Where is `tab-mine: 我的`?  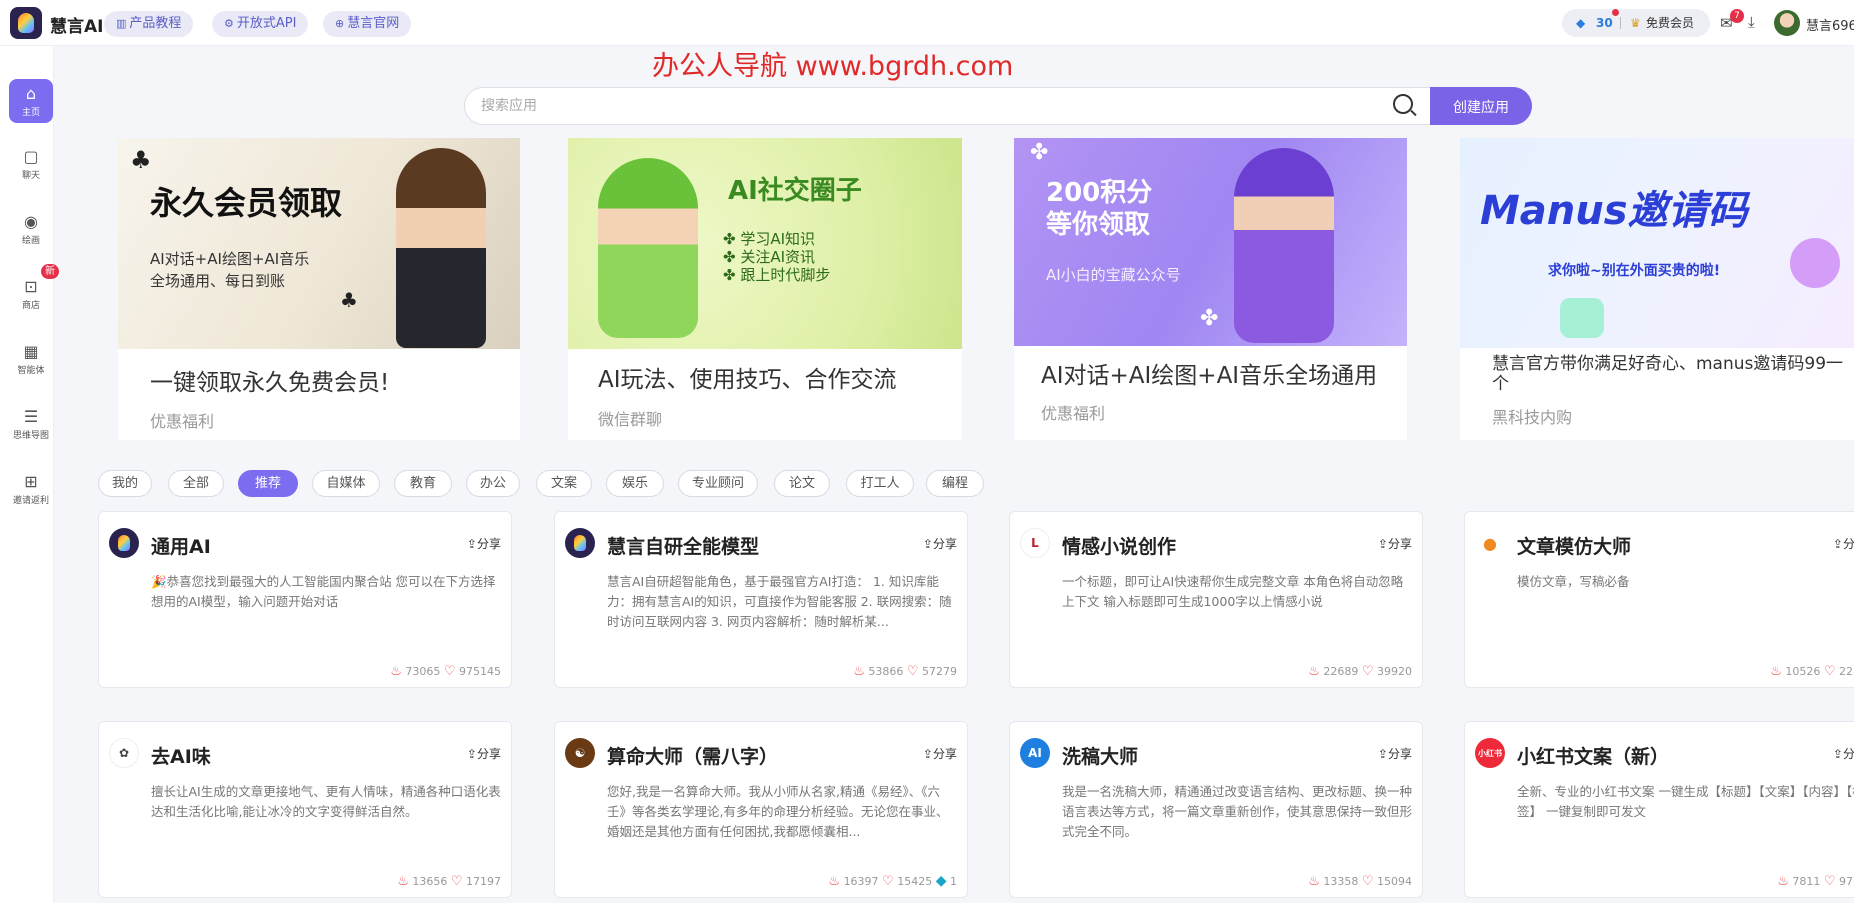 tab-mine: 我的 is located at coordinates (125, 483).